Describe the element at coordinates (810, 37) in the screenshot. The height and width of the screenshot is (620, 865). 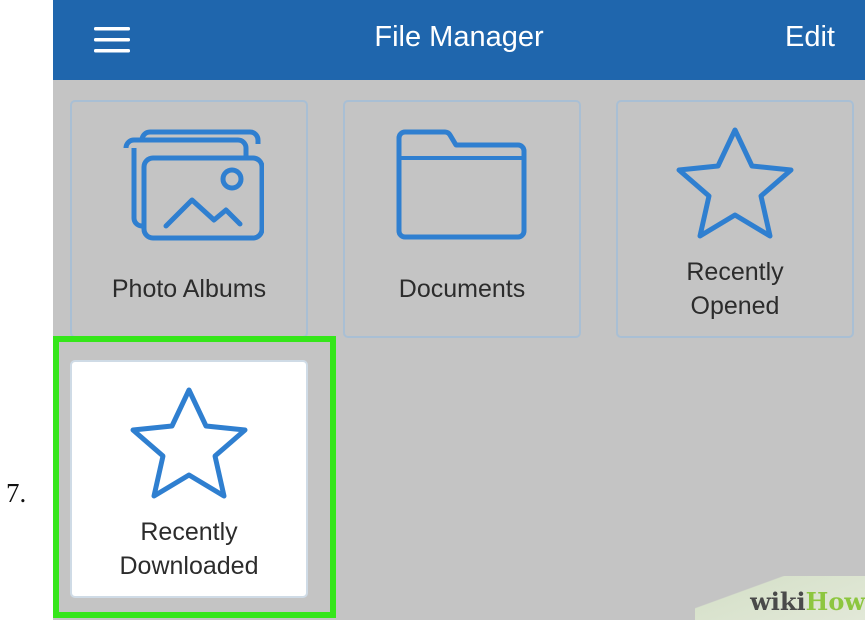
I see `edit-button: Edit` at that location.